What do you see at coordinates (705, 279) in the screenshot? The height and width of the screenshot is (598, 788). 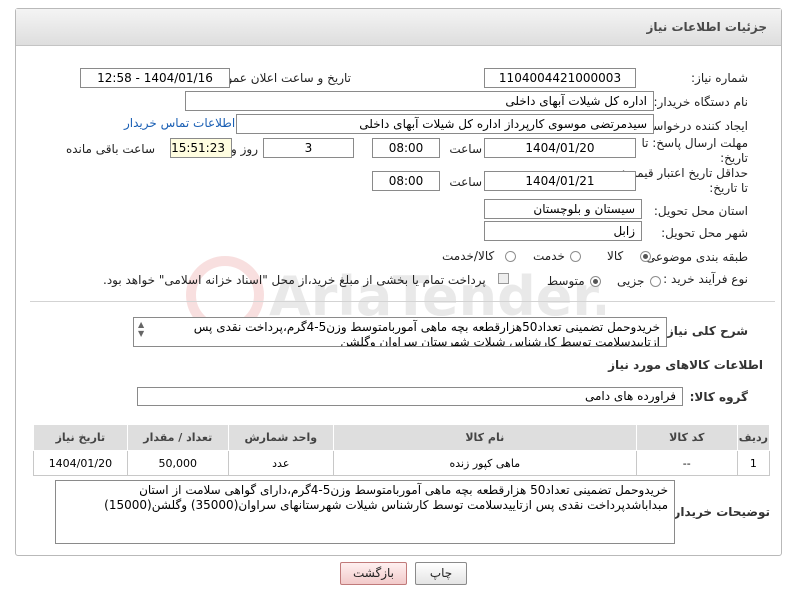 I see `process-label: نوع فرآیند خرید :` at bounding box center [705, 279].